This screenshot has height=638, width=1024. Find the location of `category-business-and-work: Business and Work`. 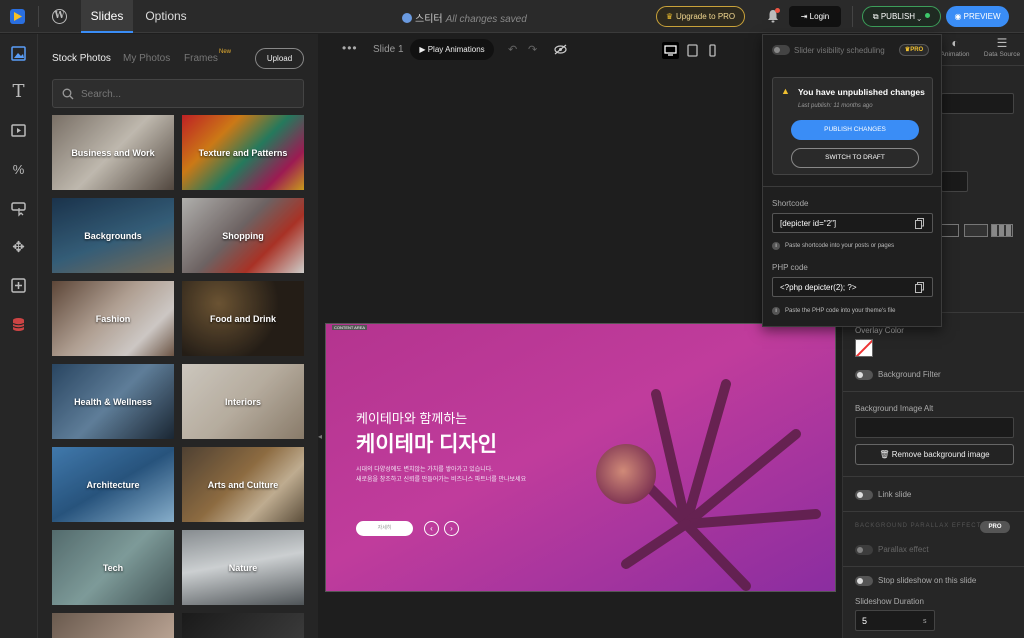

category-business-and-work: Business and Work is located at coordinates (113, 152).